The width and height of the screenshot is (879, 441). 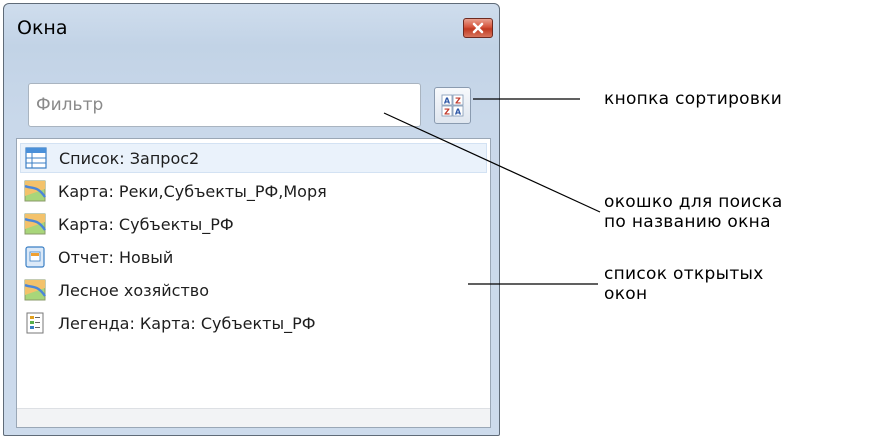 I want to click on annotation-filter-line1: окошко для поиска, so click(x=693, y=202).